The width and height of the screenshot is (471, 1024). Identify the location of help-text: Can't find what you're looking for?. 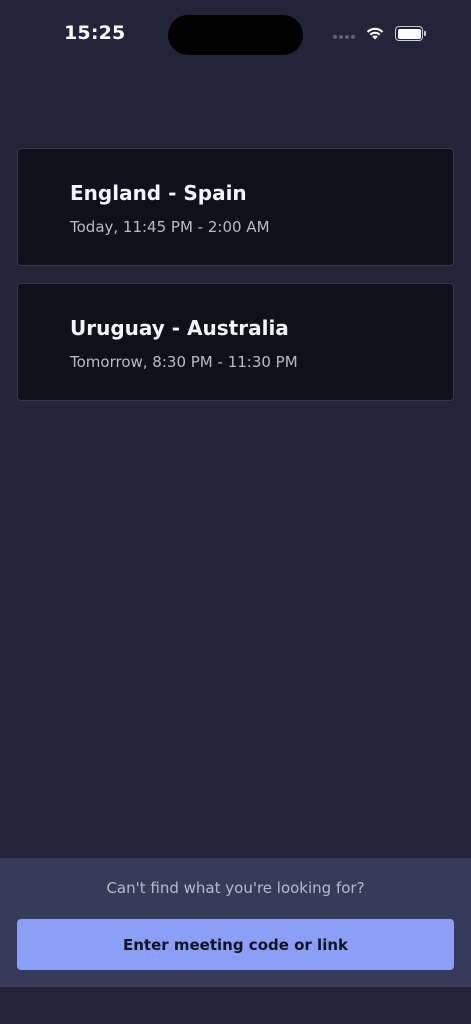
(235, 888).